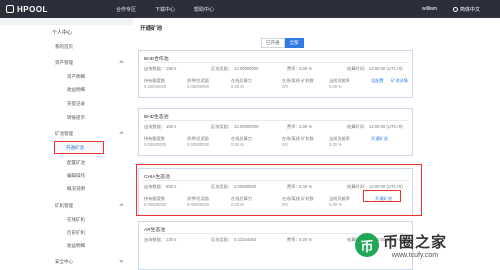 Image resolution: width=500 pixels, height=270 pixels. What do you see at coordinates (204, 9) in the screenshot?
I see `nav-help: 帮助中心` at bounding box center [204, 9].